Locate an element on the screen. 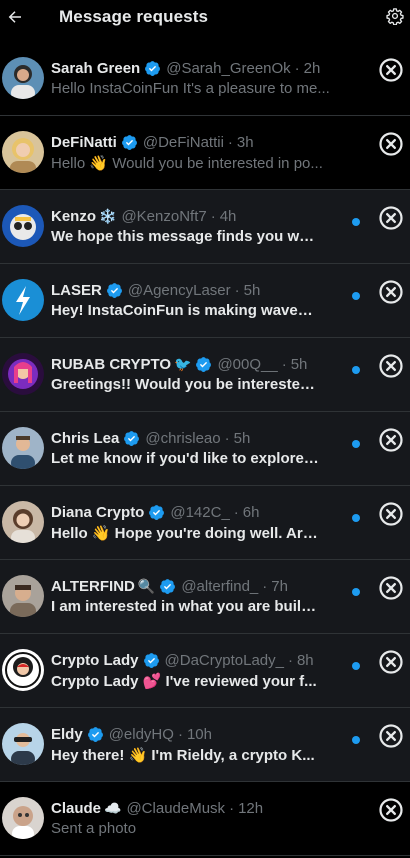  sender-handle: @DeFiNattii is located at coordinates (183, 142).